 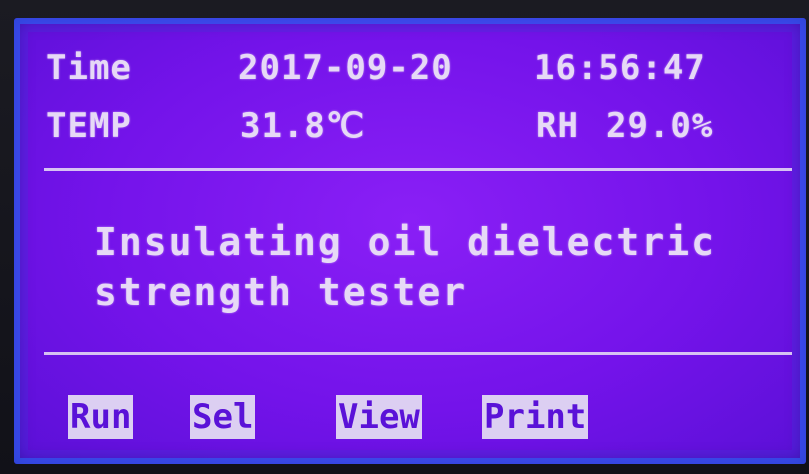 What do you see at coordinates (557, 126) in the screenshot?
I see `rh-label: RH` at bounding box center [557, 126].